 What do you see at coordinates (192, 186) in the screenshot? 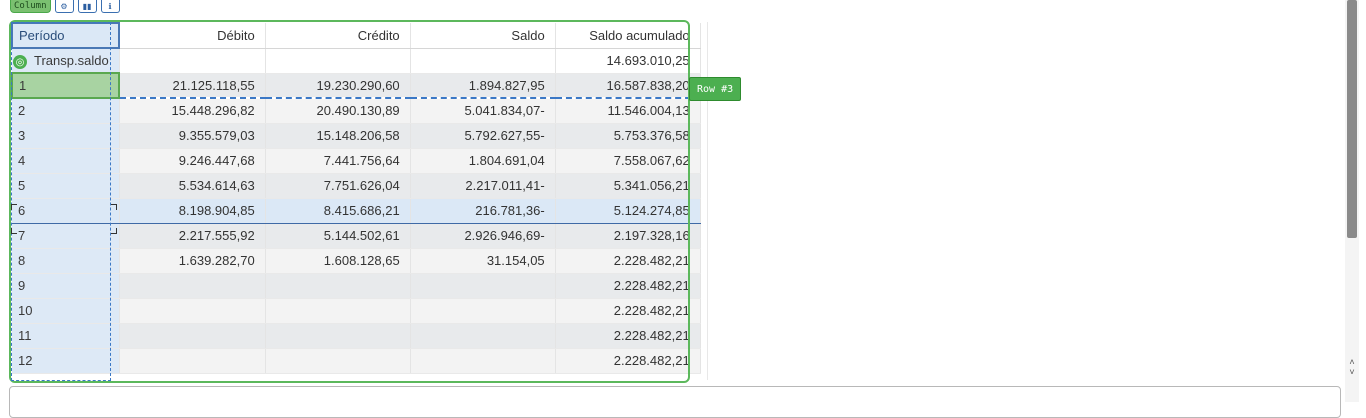
I see `cell-debito: 5.534.614,63` at bounding box center [192, 186].